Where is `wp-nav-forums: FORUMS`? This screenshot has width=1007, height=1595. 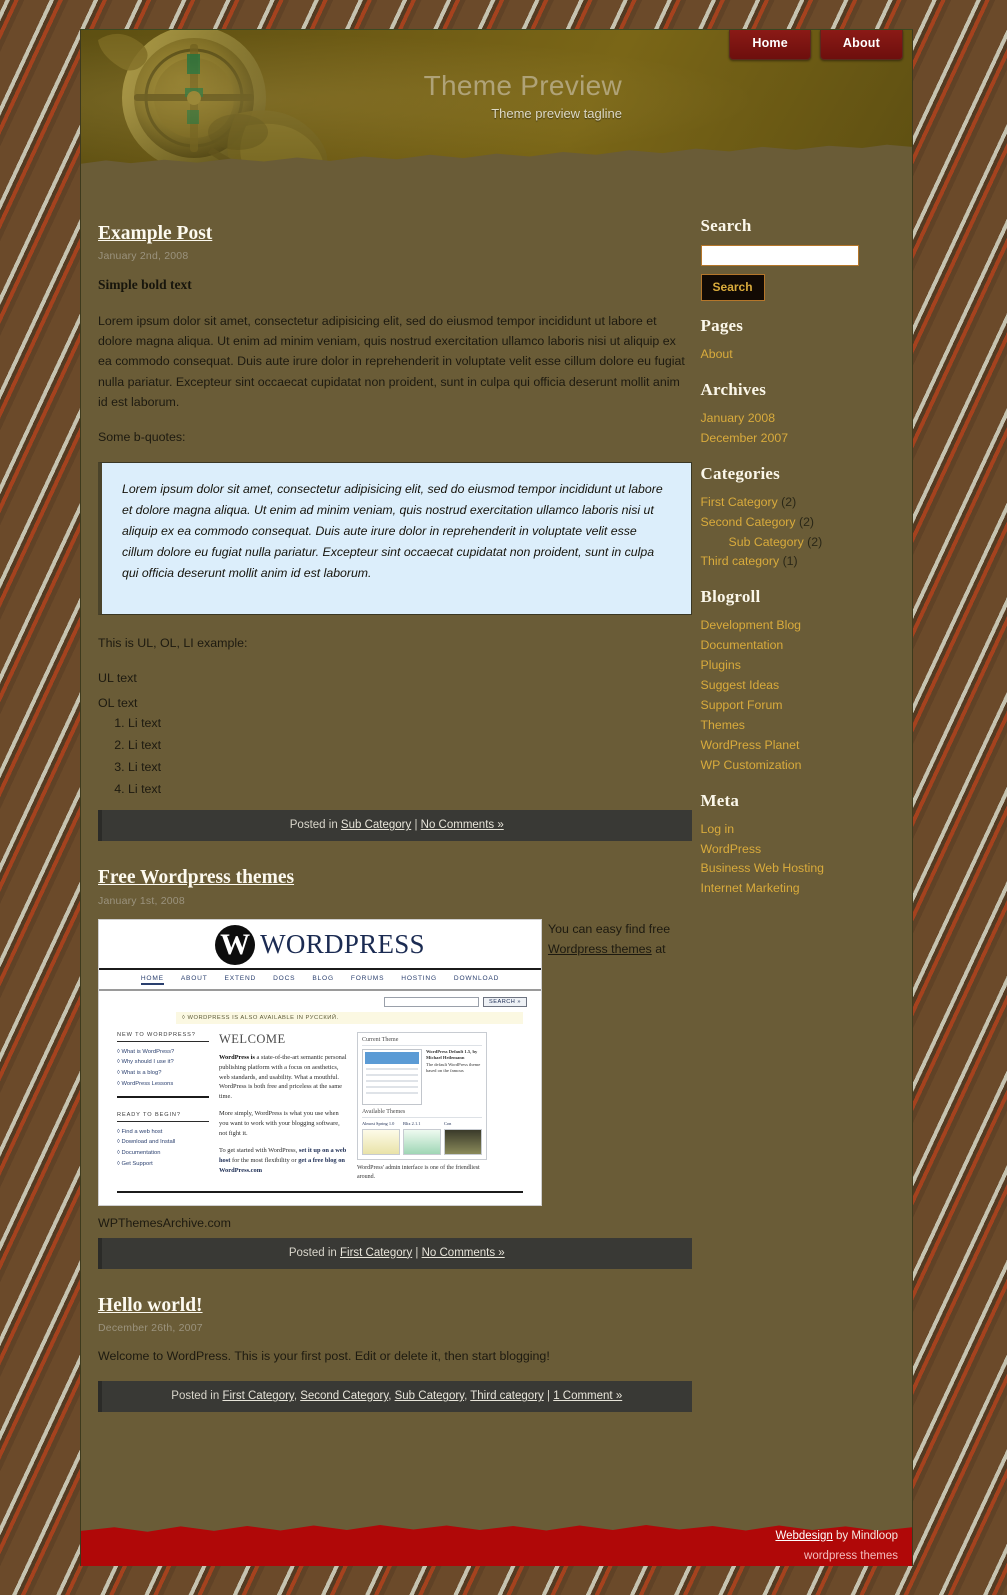
wp-nav-forums: FORUMS is located at coordinates (367, 978).